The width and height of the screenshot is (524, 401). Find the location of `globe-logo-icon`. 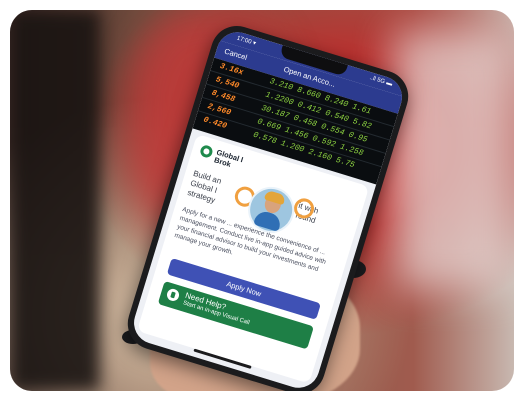

globe-logo-icon is located at coordinates (206, 151).